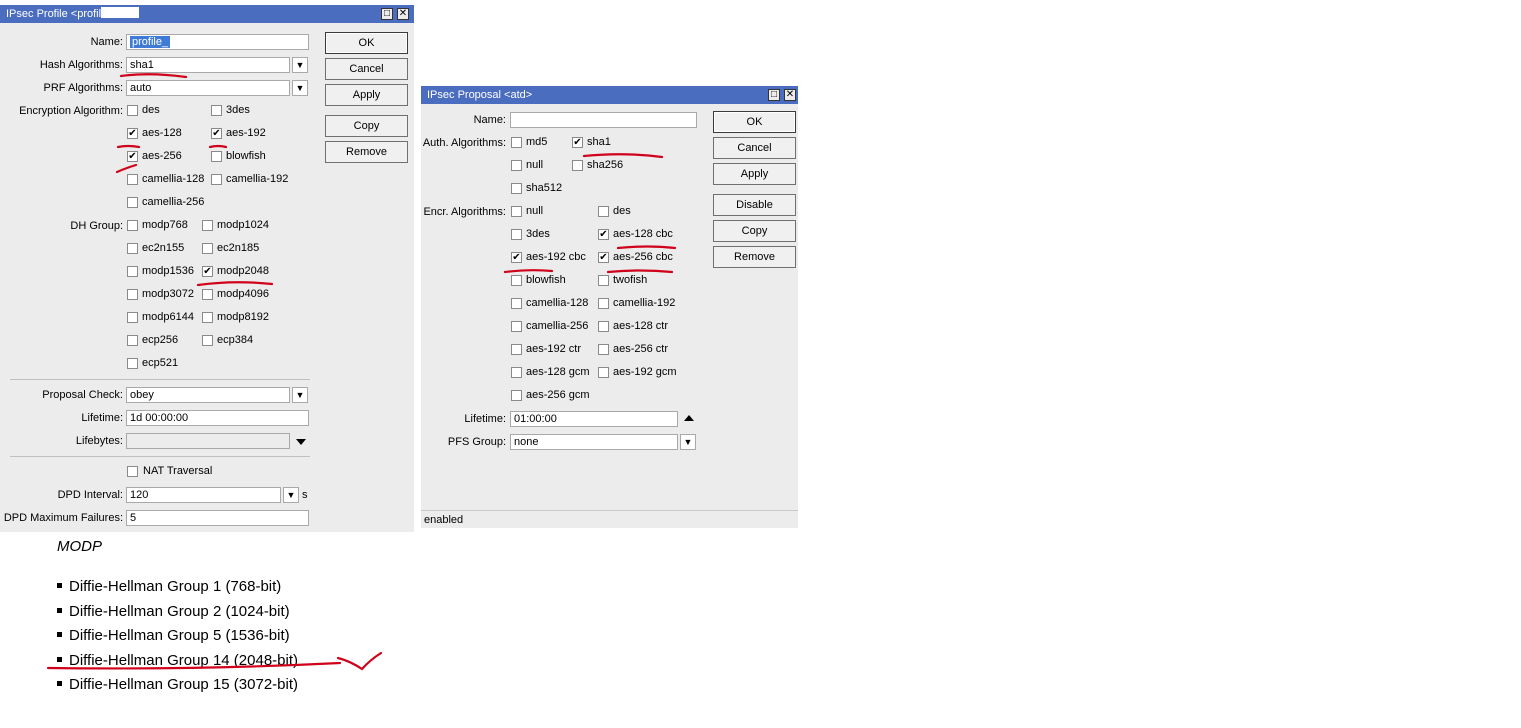  I want to click on disable-button: Disable, so click(754, 205).